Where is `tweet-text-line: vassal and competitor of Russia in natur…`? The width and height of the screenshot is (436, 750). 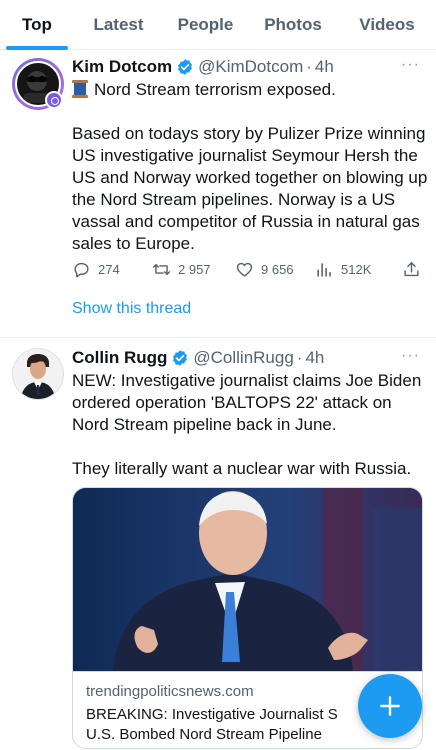
tweet-text-line: vassal and competitor of Russia in natur… is located at coordinates (246, 221).